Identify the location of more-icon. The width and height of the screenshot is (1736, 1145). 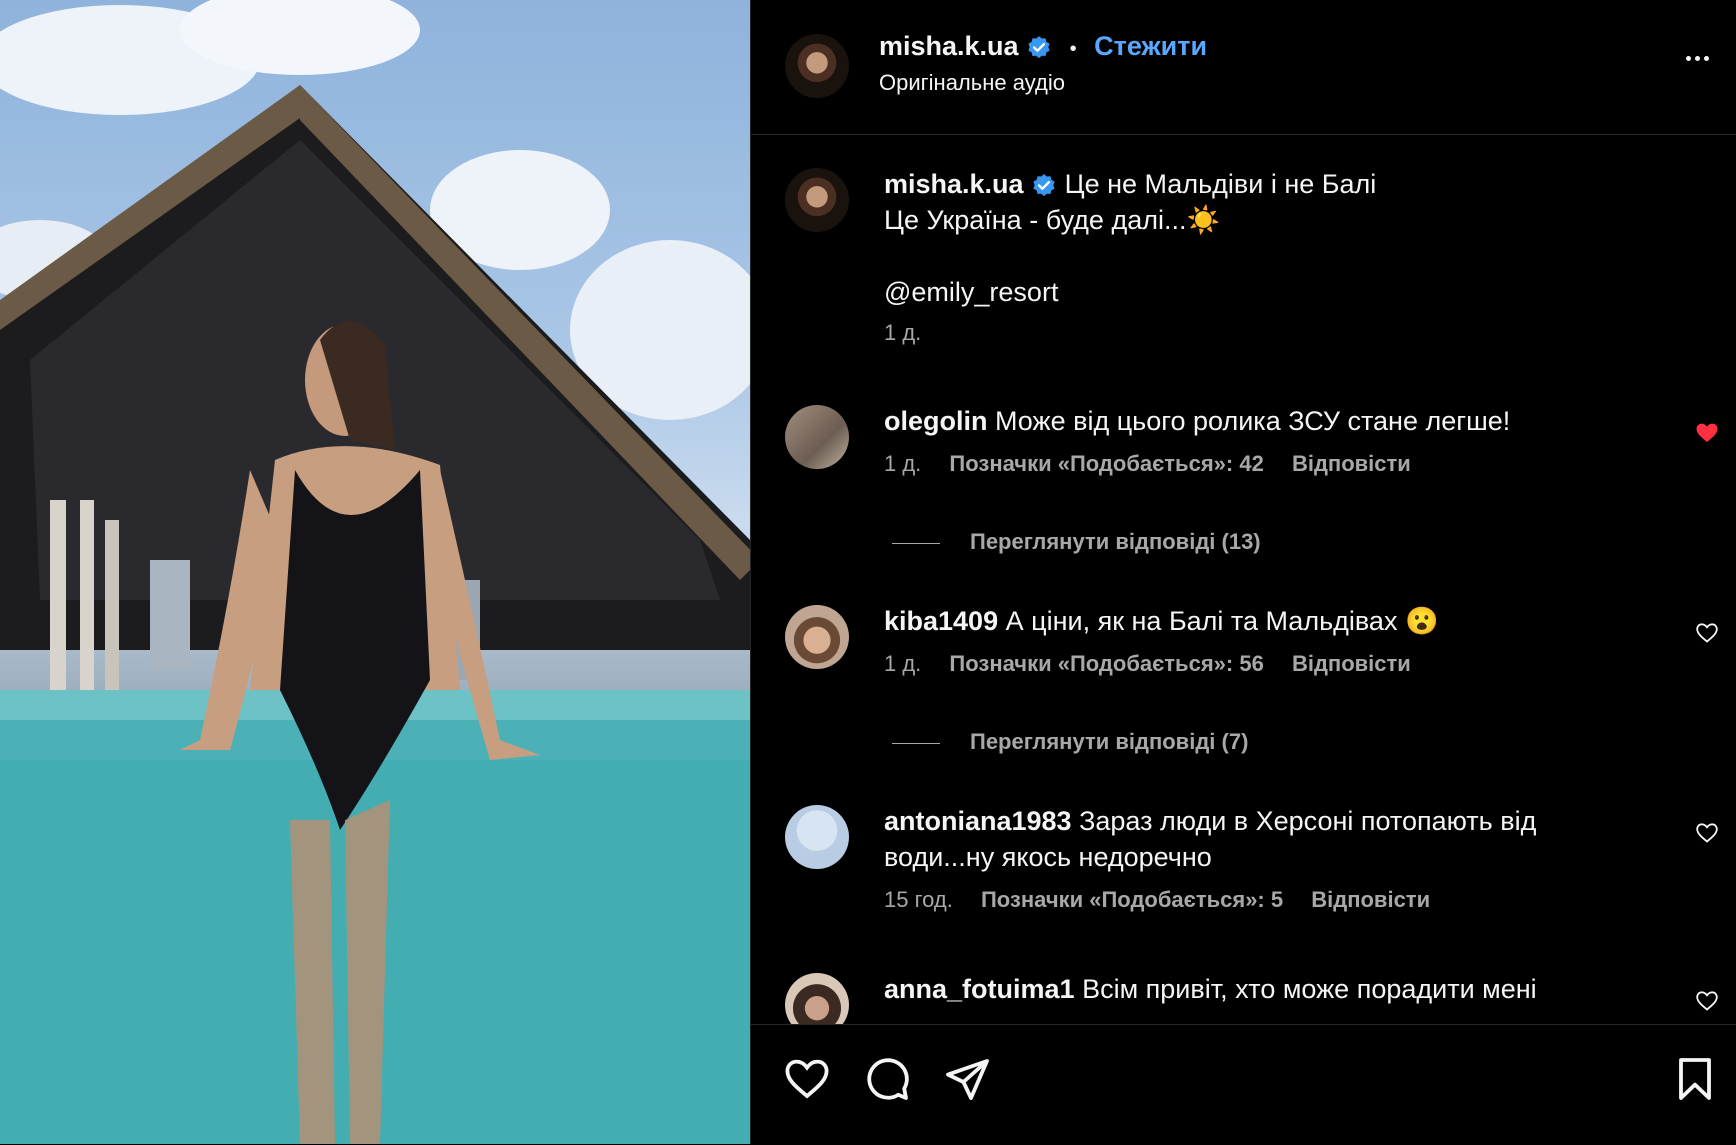
(1697, 57).